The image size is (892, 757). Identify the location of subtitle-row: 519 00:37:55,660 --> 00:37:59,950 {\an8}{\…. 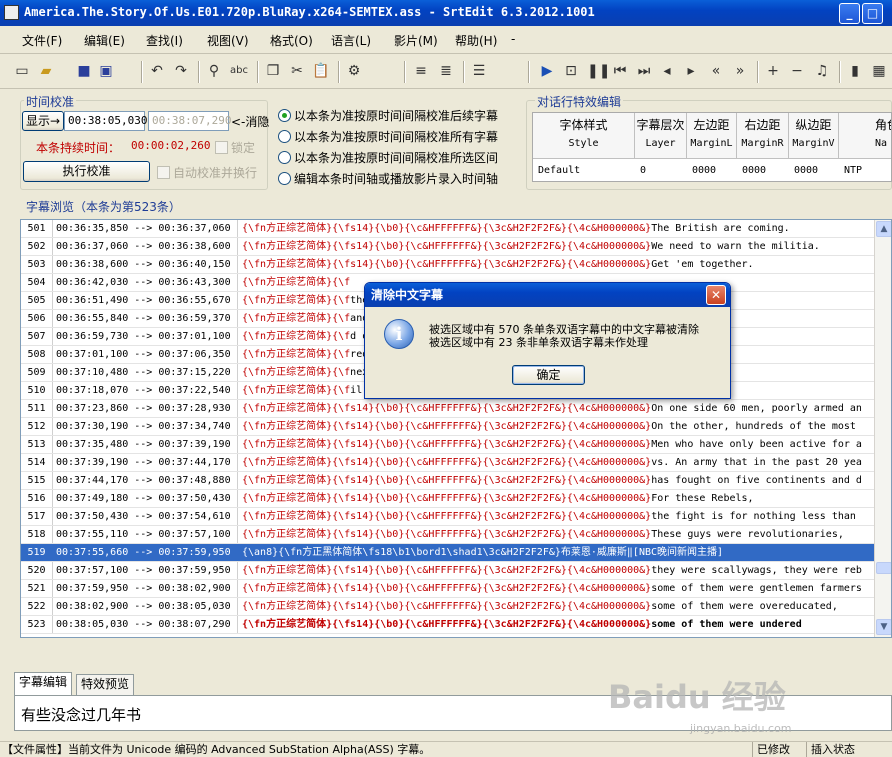
(447, 553).